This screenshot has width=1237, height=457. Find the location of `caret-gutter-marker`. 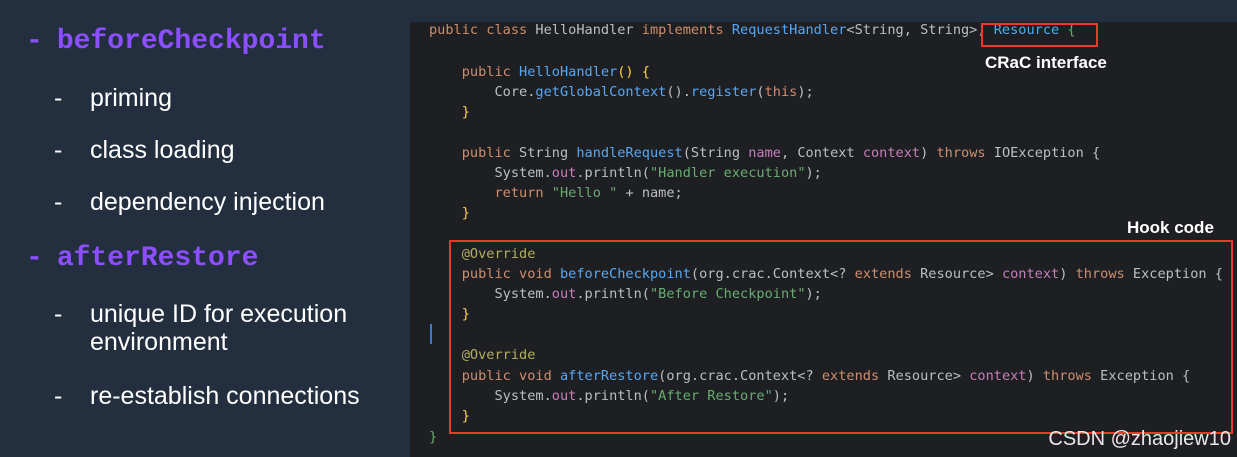

caret-gutter-marker is located at coordinates (431, 334).